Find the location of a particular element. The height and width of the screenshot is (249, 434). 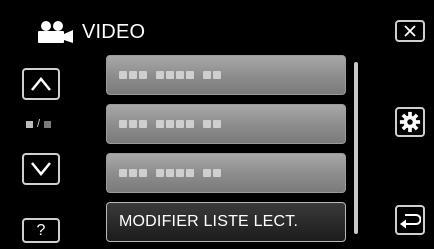

help-button: ? is located at coordinates (41, 230).